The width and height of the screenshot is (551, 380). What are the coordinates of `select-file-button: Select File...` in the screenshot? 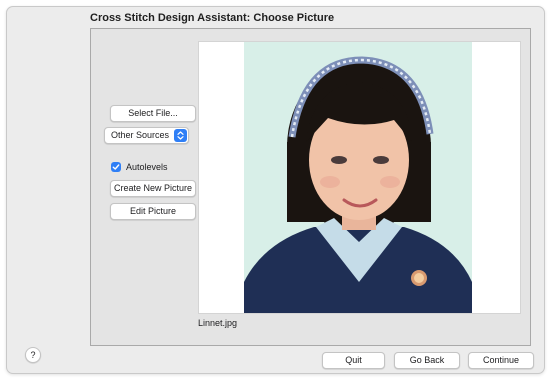 It's located at (153, 113).